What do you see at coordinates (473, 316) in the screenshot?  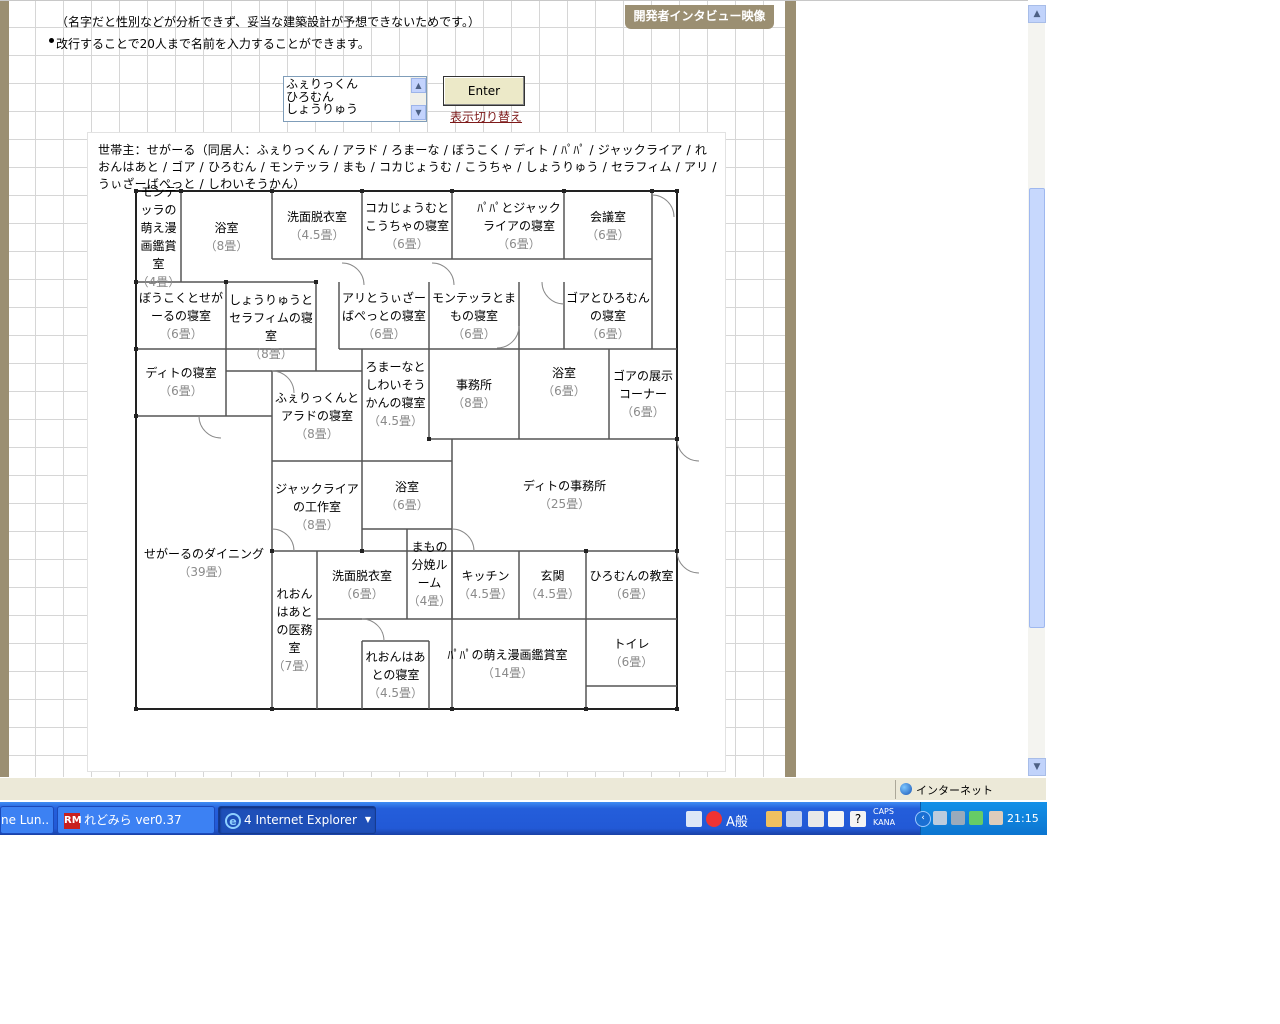 I see `room-10: モンテッラとまもの寝室 （6畳）` at bounding box center [473, 316].